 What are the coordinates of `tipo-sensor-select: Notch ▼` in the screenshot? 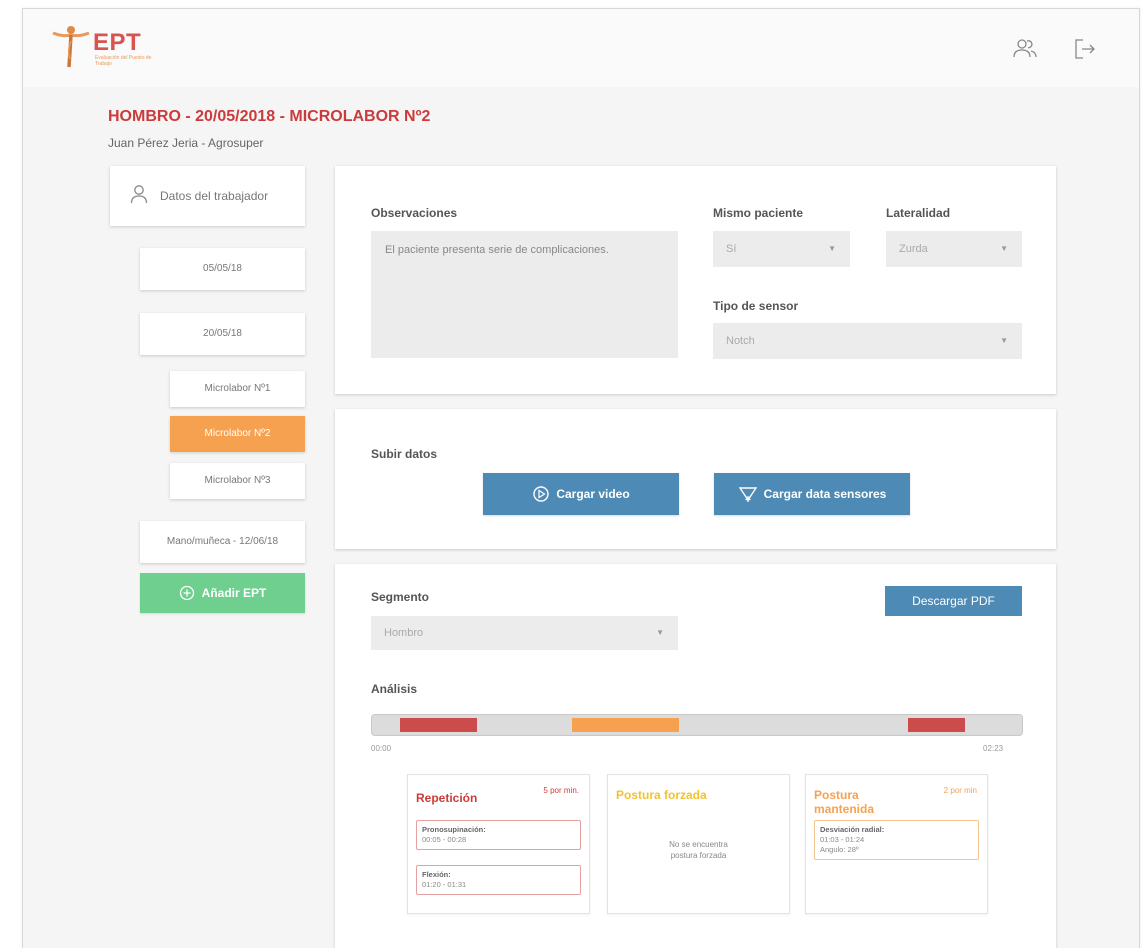 It's located at (867, 341).